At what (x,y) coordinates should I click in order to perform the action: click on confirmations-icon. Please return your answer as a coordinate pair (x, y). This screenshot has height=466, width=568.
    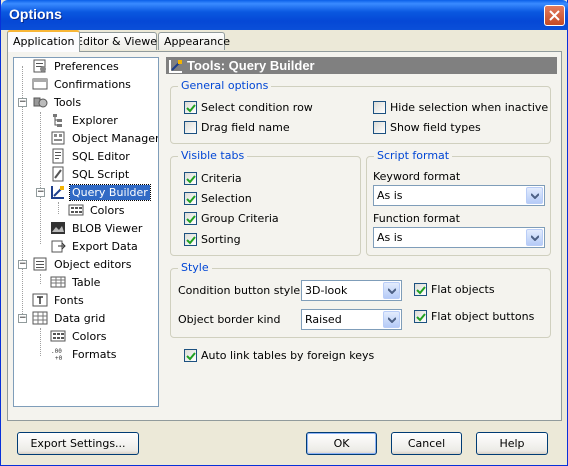
    Looking at the image, I should click on (40, 84).